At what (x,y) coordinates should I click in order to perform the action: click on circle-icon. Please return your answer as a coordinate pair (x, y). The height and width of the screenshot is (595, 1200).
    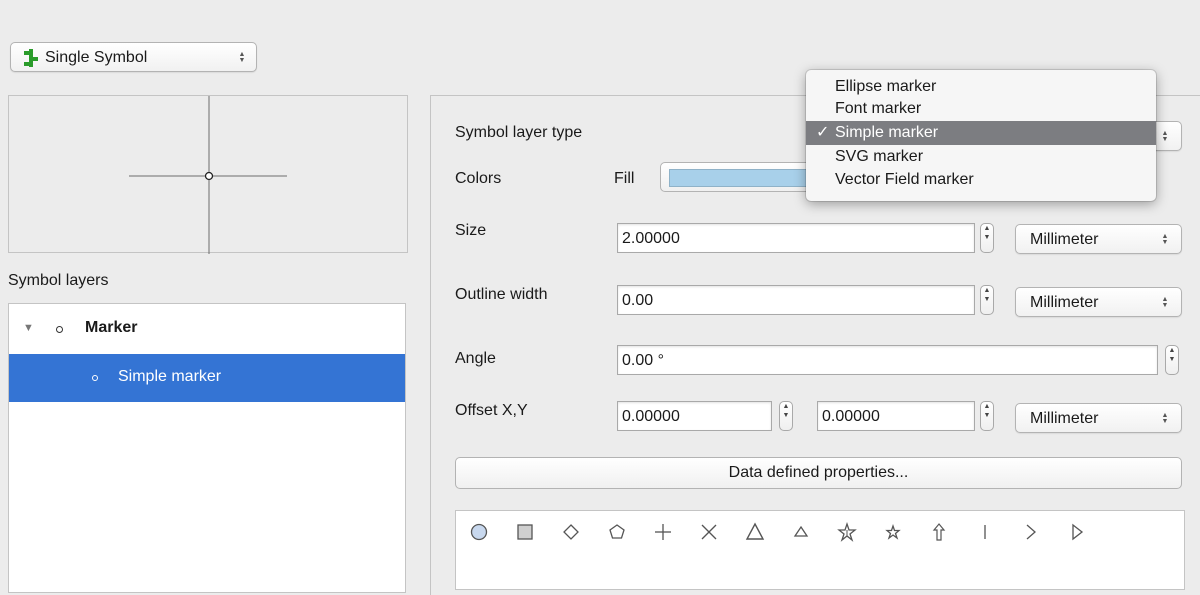
    Looking at the image, I should click on (479, 532).